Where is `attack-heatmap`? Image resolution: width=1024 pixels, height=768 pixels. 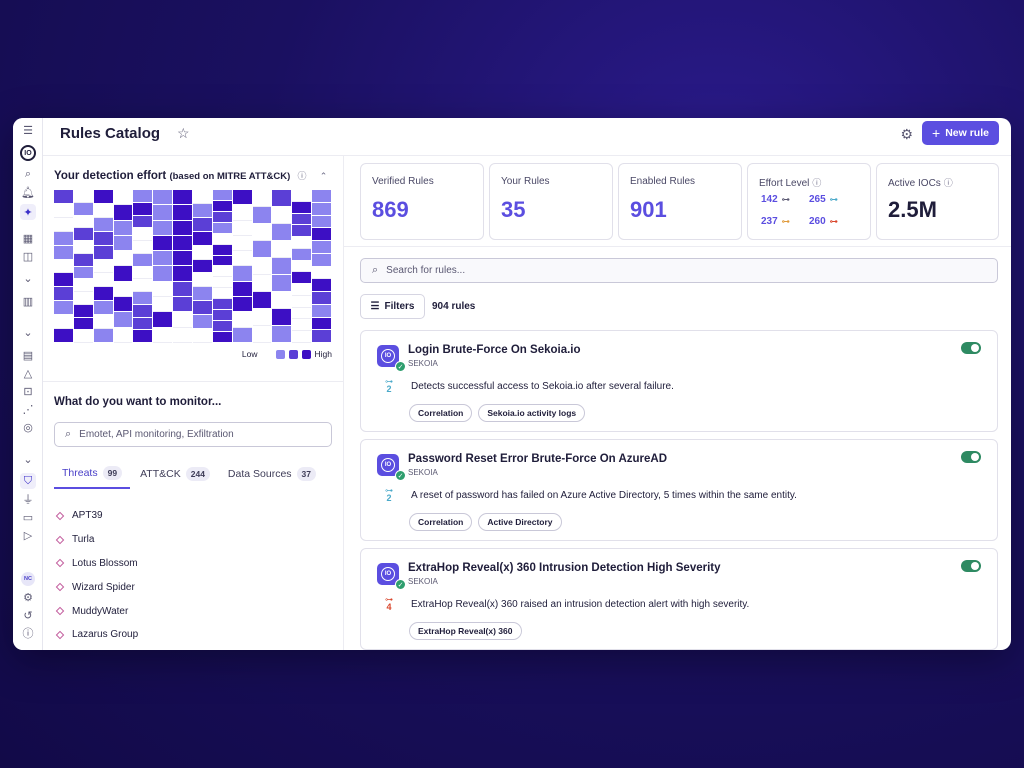
attack-heatmap is located at coordinates (193, 266).